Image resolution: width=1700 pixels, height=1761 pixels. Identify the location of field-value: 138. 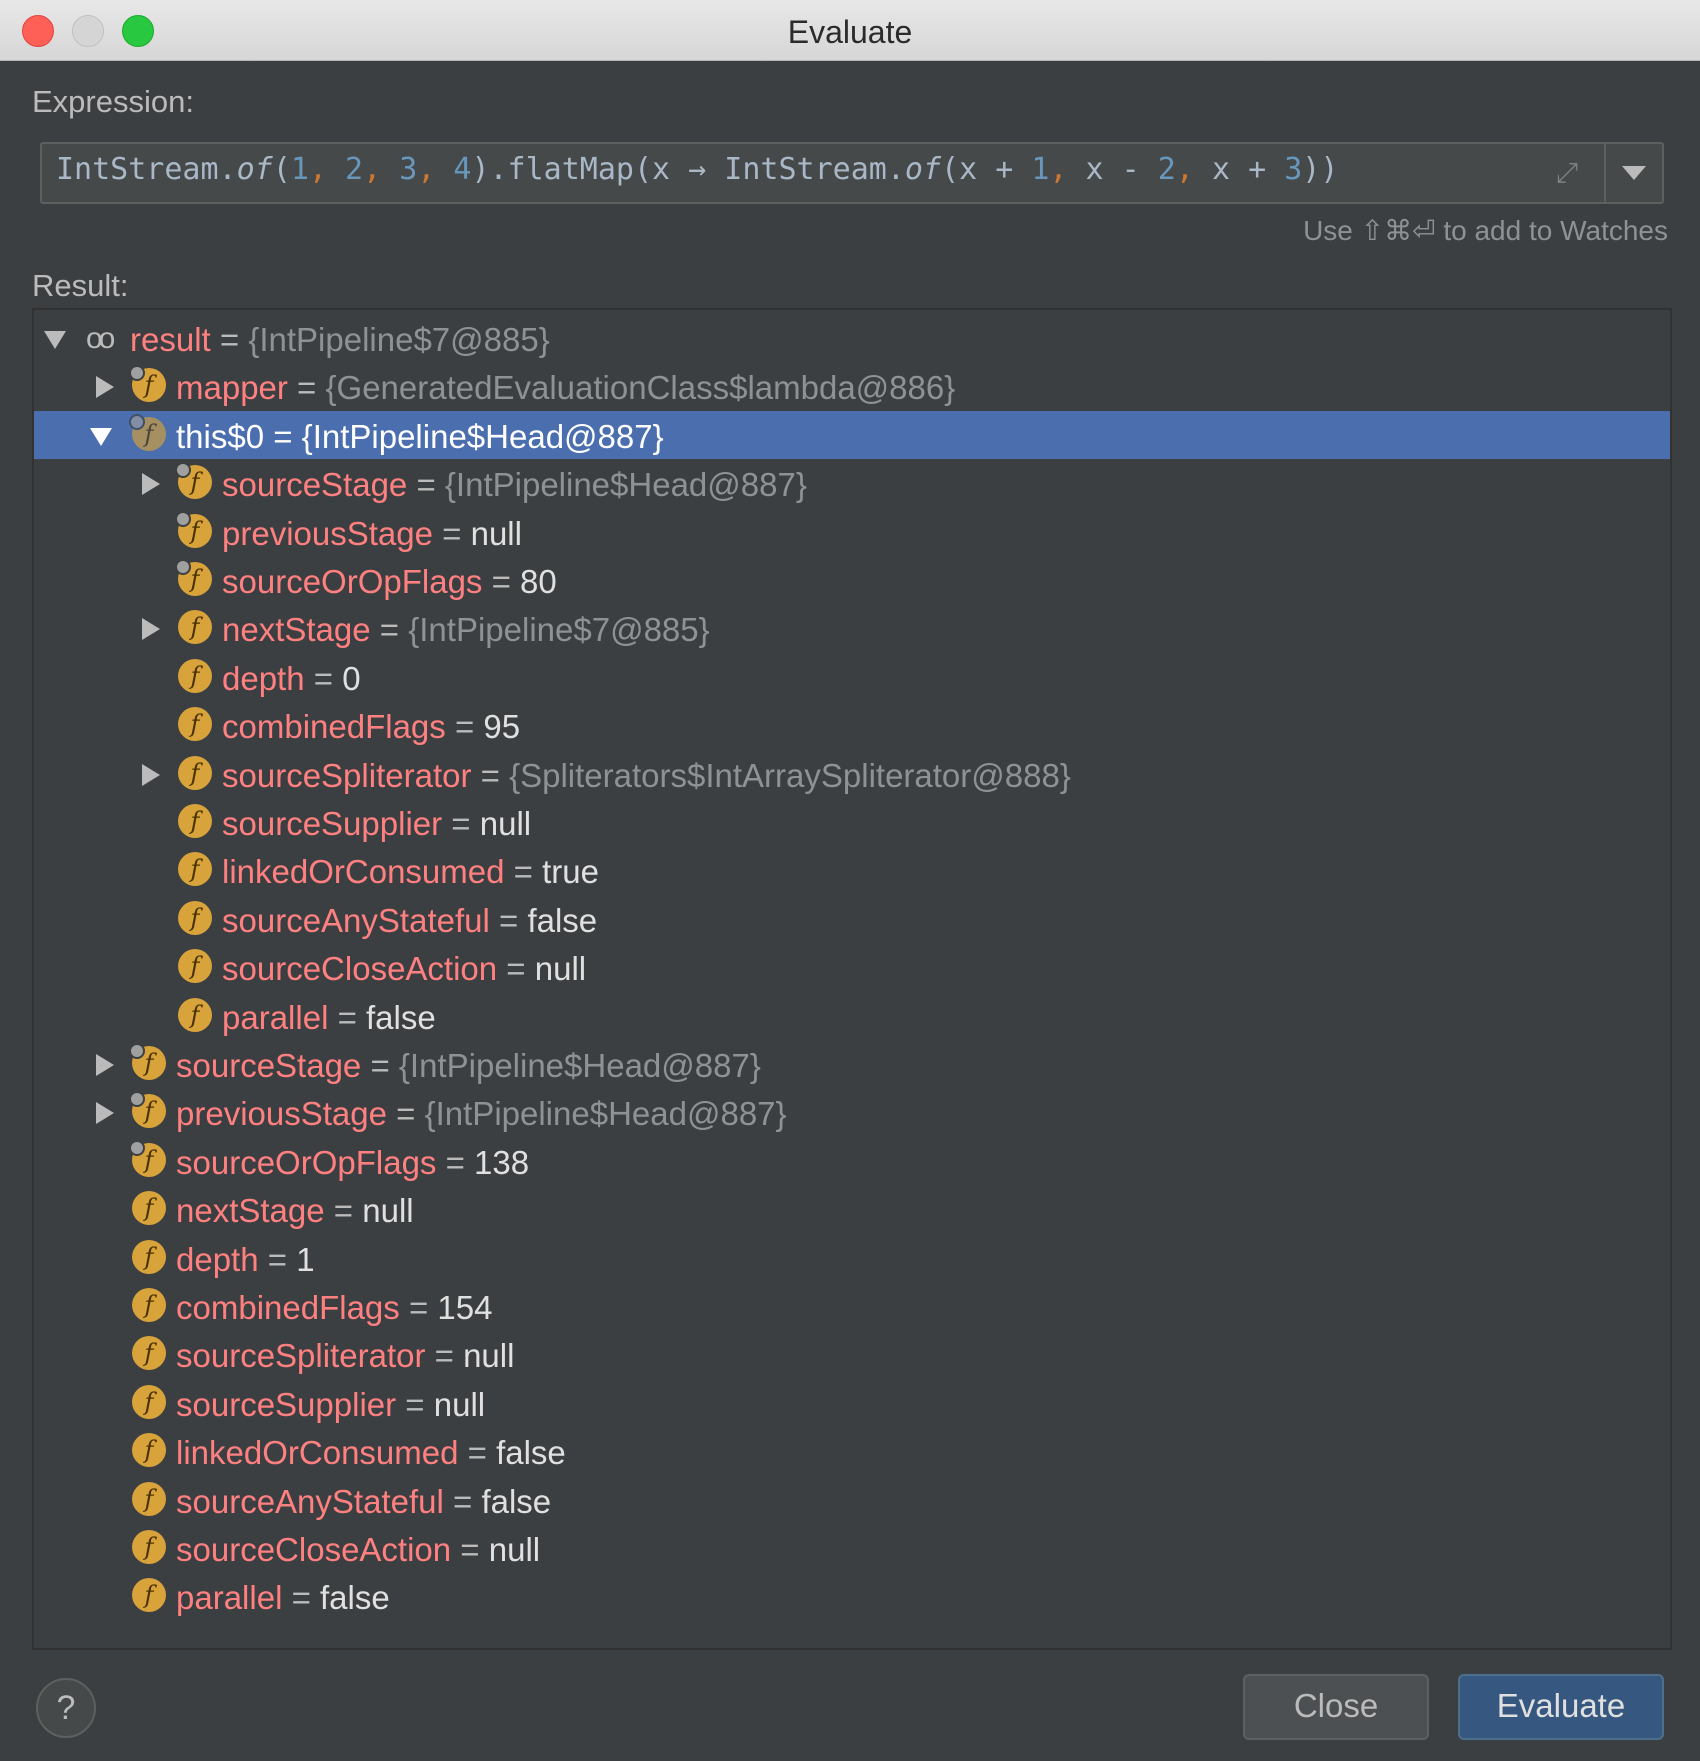
(502, 1162).